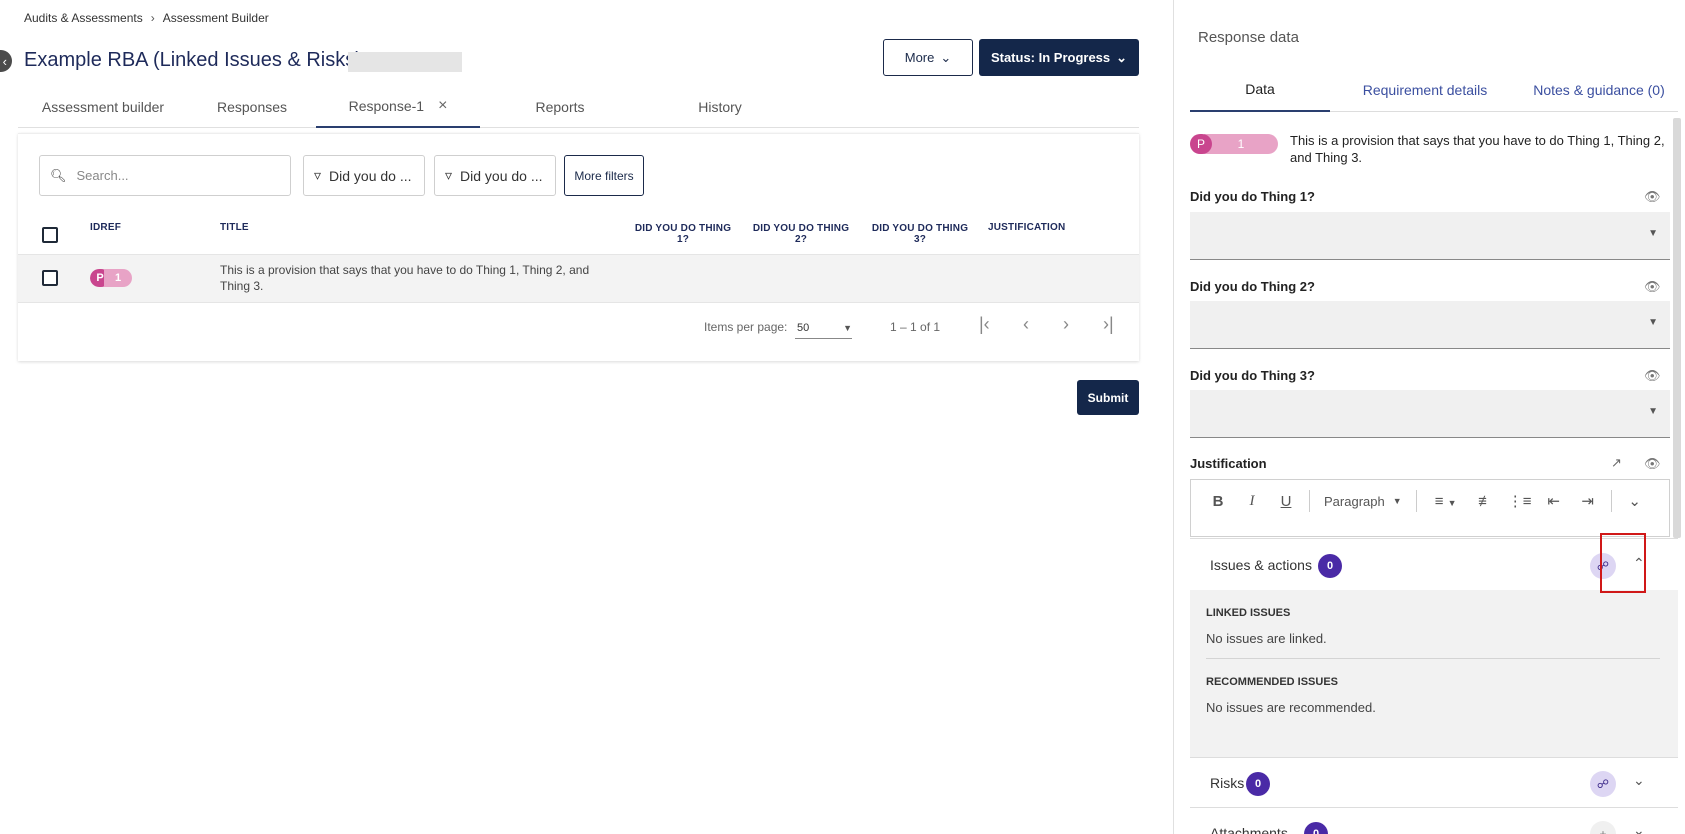  Describe the element at coordinates (234, 227) in the screenshot. I see `column-header-title: TITLE` at that location.